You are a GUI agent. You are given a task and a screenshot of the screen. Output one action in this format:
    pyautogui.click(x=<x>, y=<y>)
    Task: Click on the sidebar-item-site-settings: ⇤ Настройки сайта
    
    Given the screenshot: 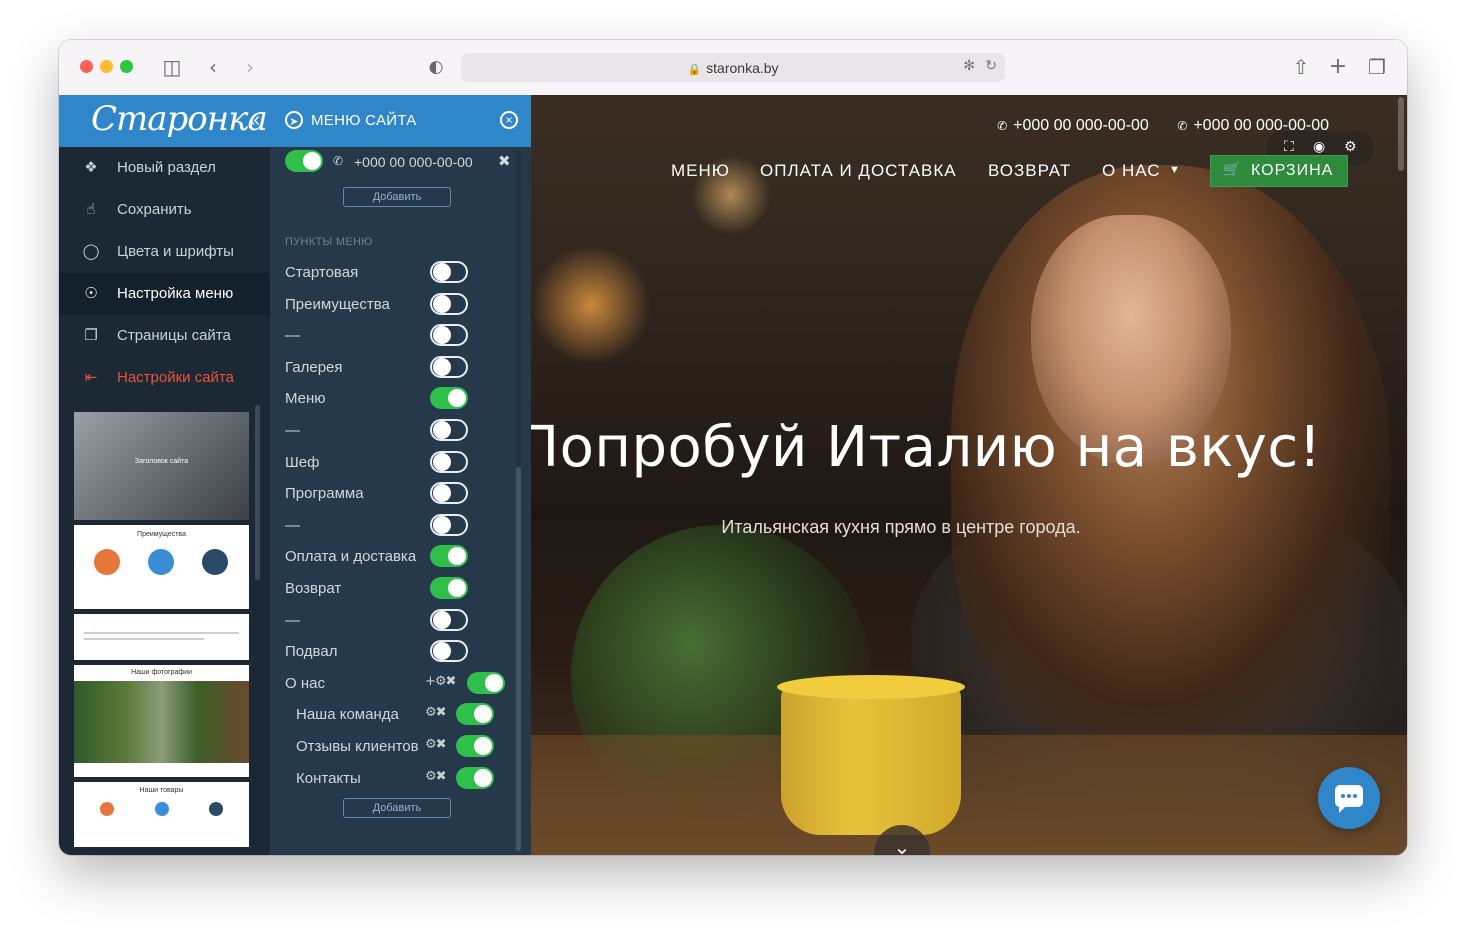 What is the action you would take?
    pyautogui.click(x=164, y=378)
    